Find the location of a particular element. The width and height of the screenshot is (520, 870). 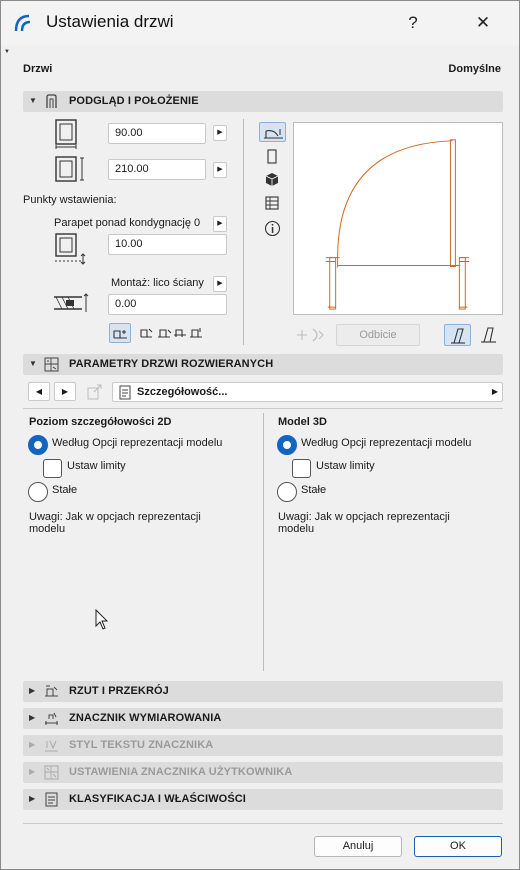

note-3d-line1: Uwagi: Jak w opcjach reprezentacji is located at coordinates (364, 517).